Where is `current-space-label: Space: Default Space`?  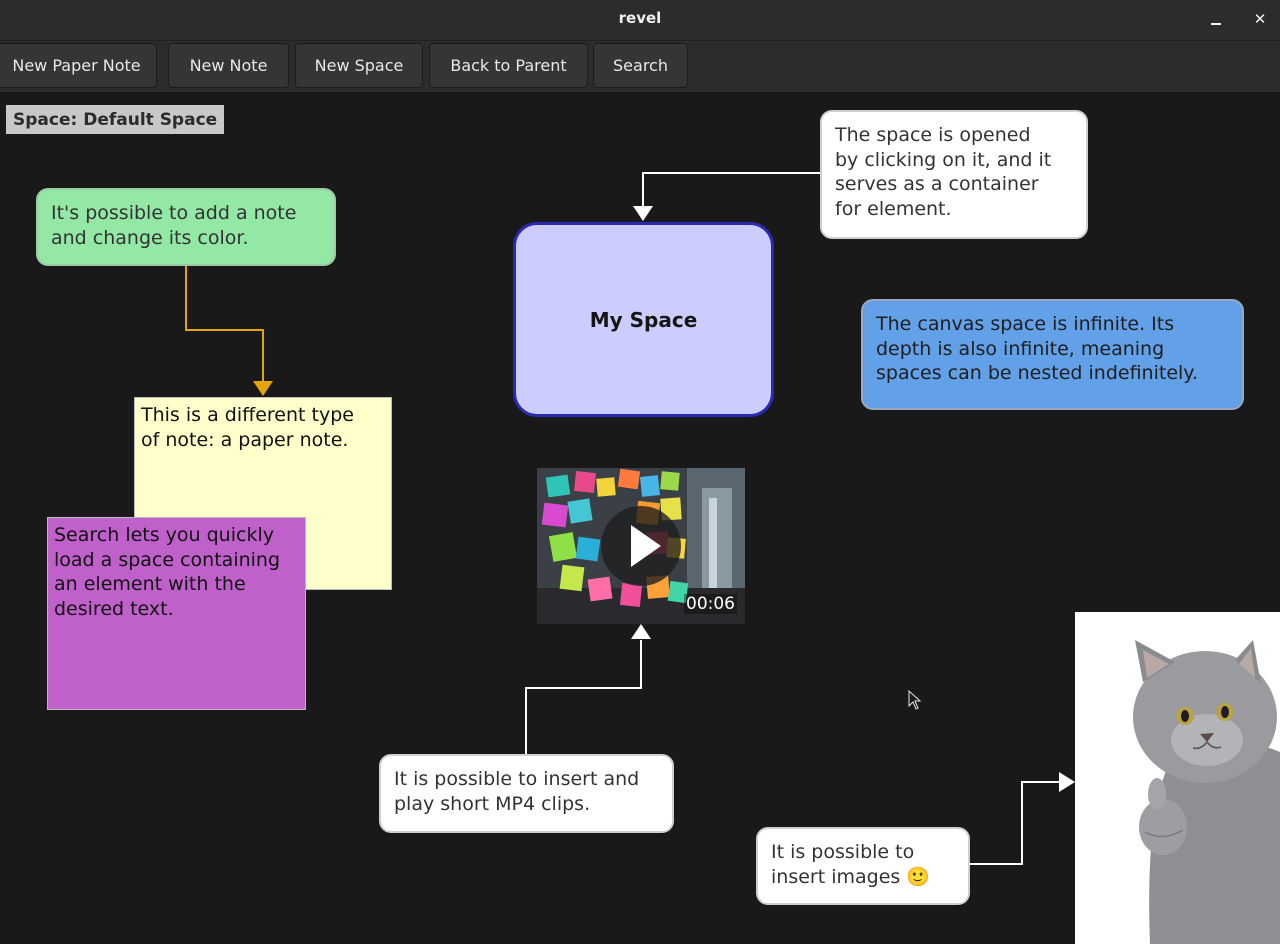
current-space-label: Space: Default Space is located at coordinates (115, 119).